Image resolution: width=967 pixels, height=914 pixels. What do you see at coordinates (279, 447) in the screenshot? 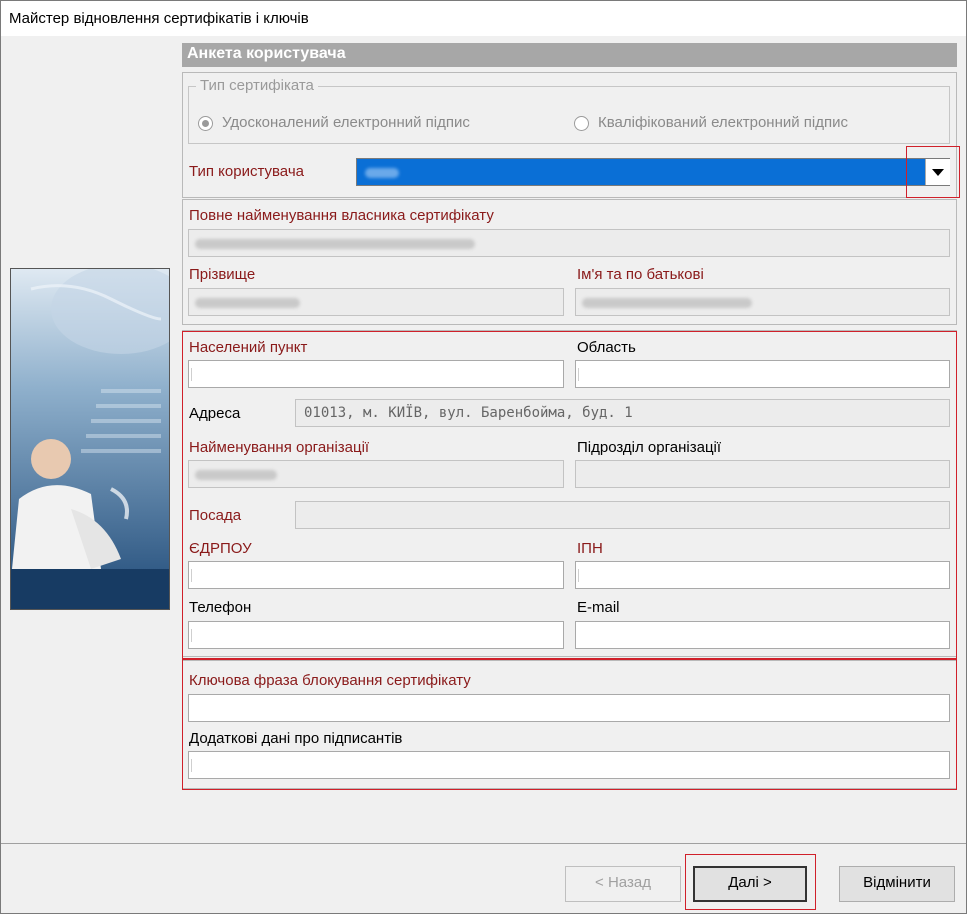
I see `organization-label: Найменування організації` at bounding box center [279, 447].